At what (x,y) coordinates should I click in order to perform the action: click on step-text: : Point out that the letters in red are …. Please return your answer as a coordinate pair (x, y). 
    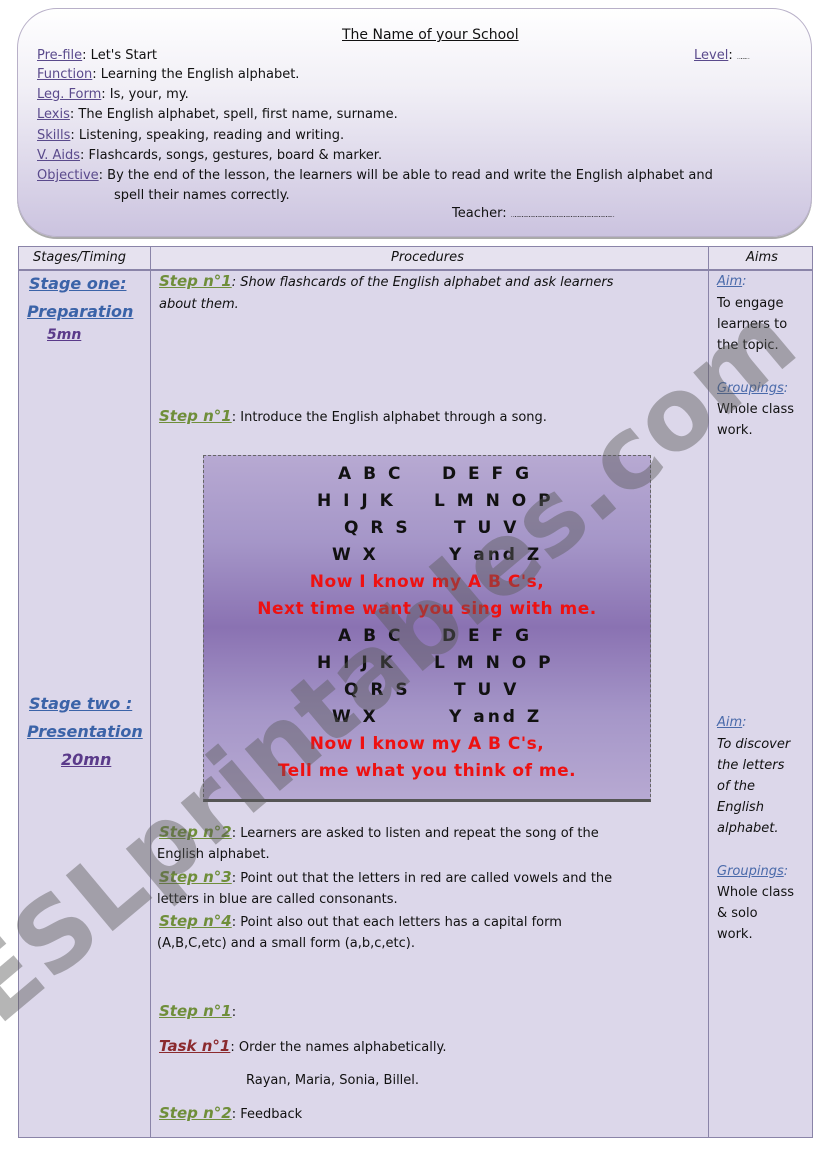
    Looking at the image, I should click on (422, 878).